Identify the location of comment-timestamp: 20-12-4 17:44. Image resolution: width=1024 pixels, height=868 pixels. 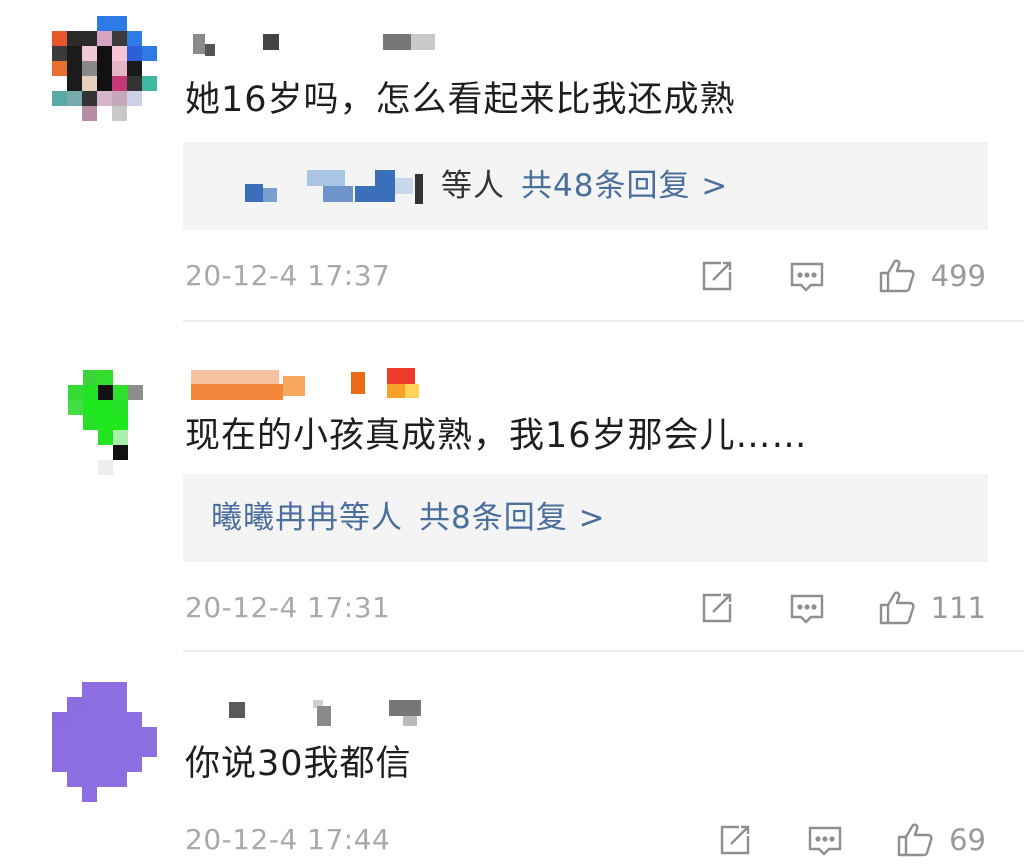
(288, 839).